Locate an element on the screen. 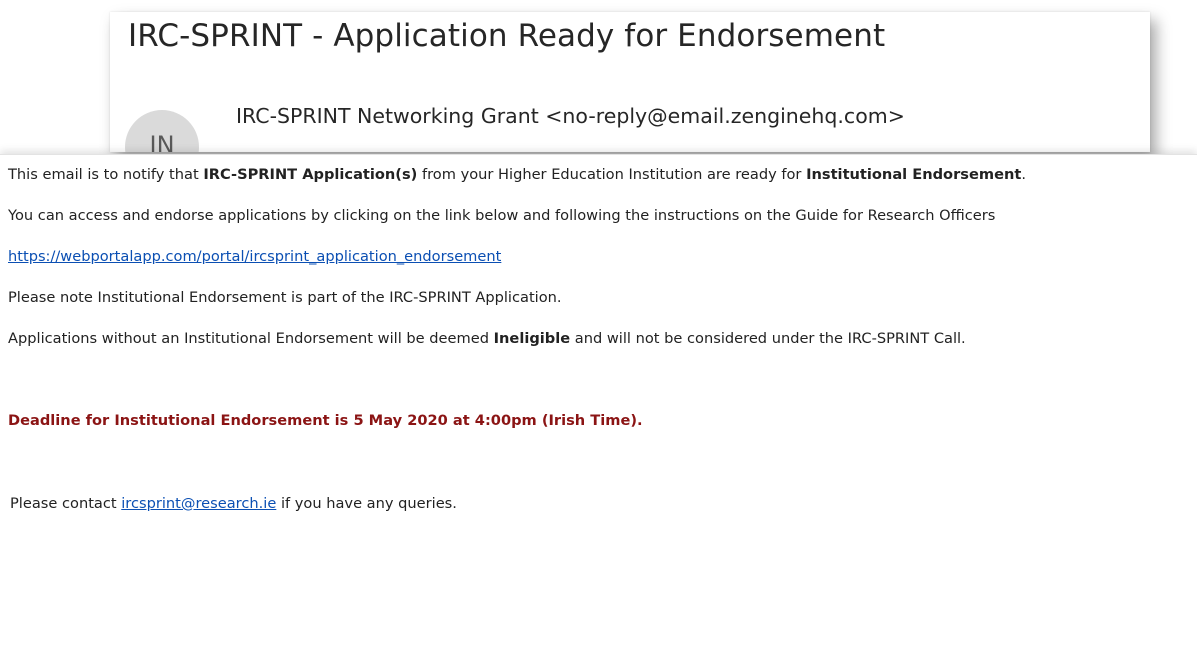  contact-text-2: if you have any queries. is located at coordinates (366, 503).